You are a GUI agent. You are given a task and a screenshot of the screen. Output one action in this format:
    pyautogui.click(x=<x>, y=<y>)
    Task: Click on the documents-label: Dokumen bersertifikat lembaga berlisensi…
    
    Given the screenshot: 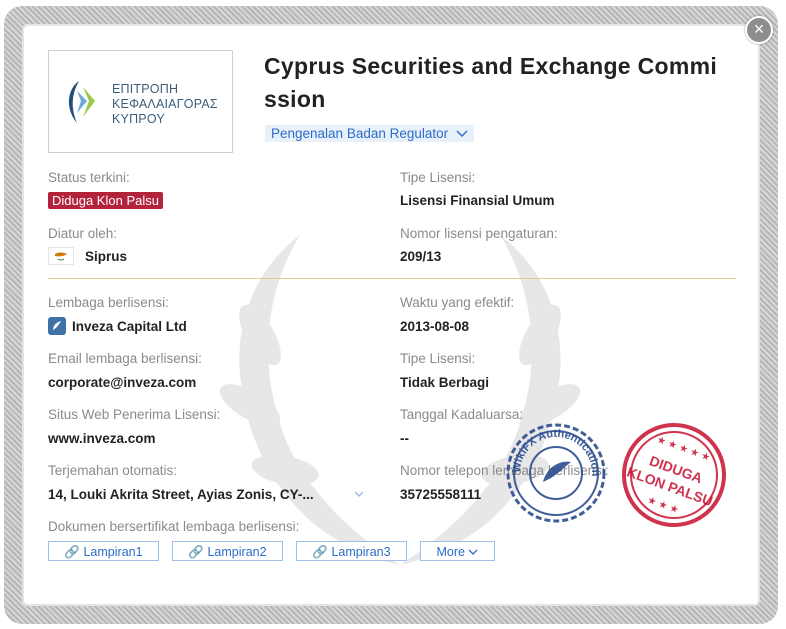 What is the action you would take?
    pyautogui.click(x=174, y=526)
    